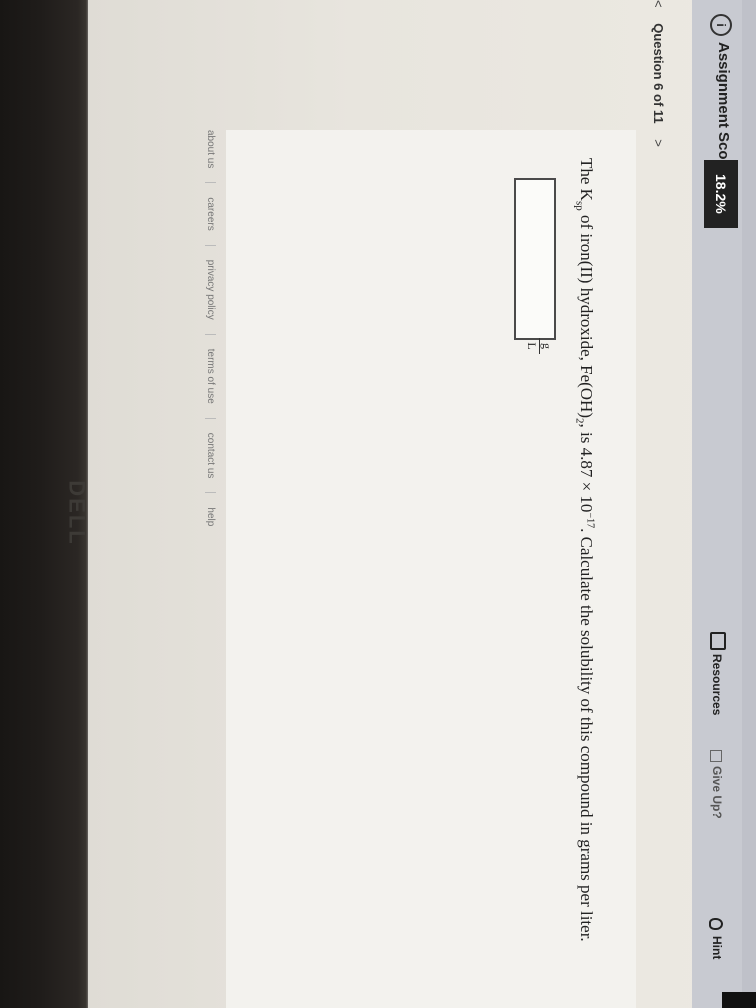 This screenshot has width=756, height=1008. I want to click on give-up-icon, so click(716, 756).